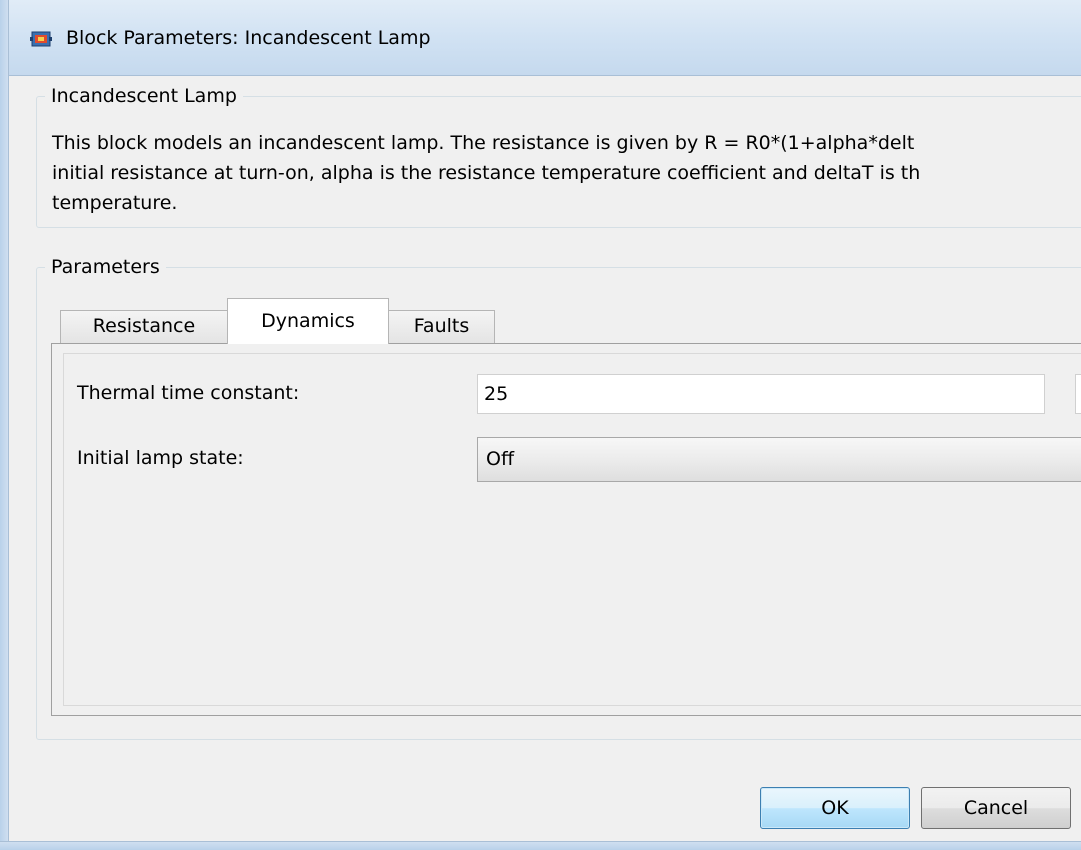  What do you see at coordinates (144, 326) in the screenshot?
I see `tab-resistance: Resistance` at bounding box center [144, 326].